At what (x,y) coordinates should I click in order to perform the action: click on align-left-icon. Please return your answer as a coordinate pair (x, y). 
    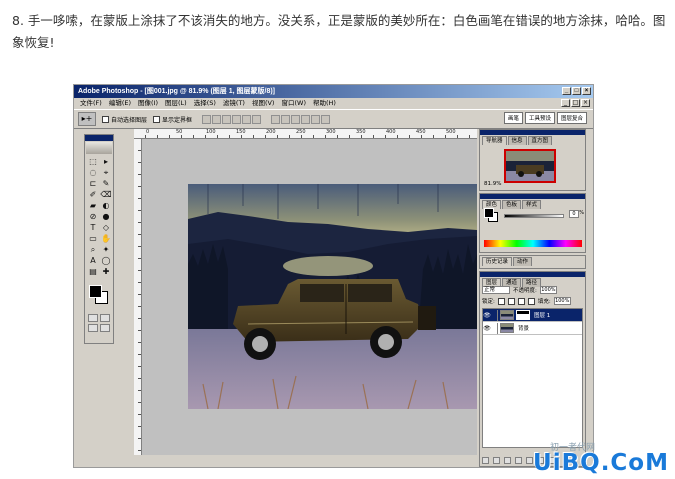
    Looking at the image, I should click on (237, 119).